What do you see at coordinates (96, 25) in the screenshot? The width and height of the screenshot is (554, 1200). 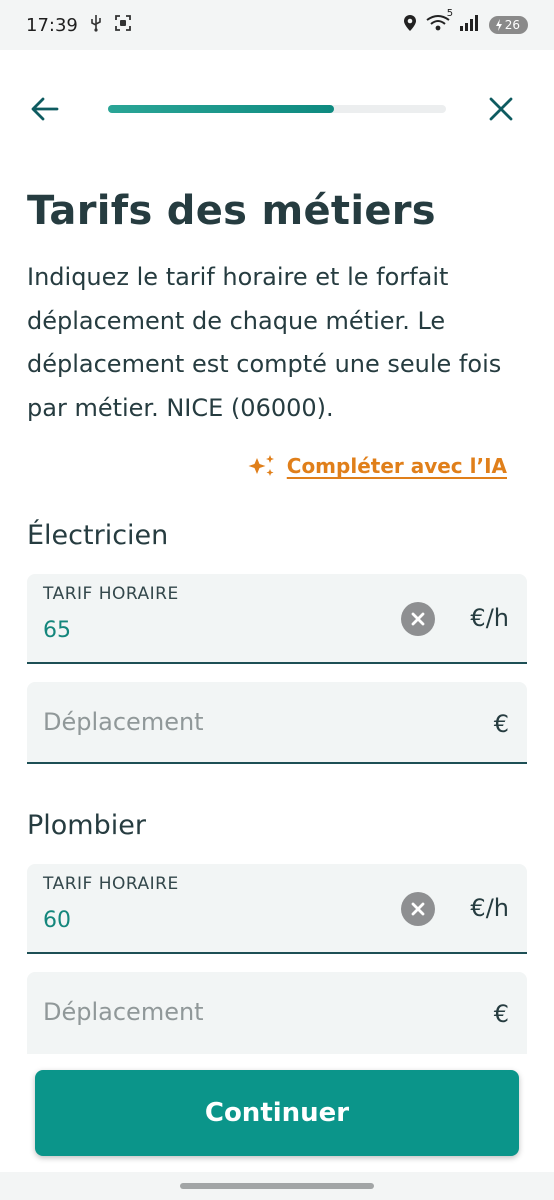 I see `usb-icon` at bounding box center [96, 25].